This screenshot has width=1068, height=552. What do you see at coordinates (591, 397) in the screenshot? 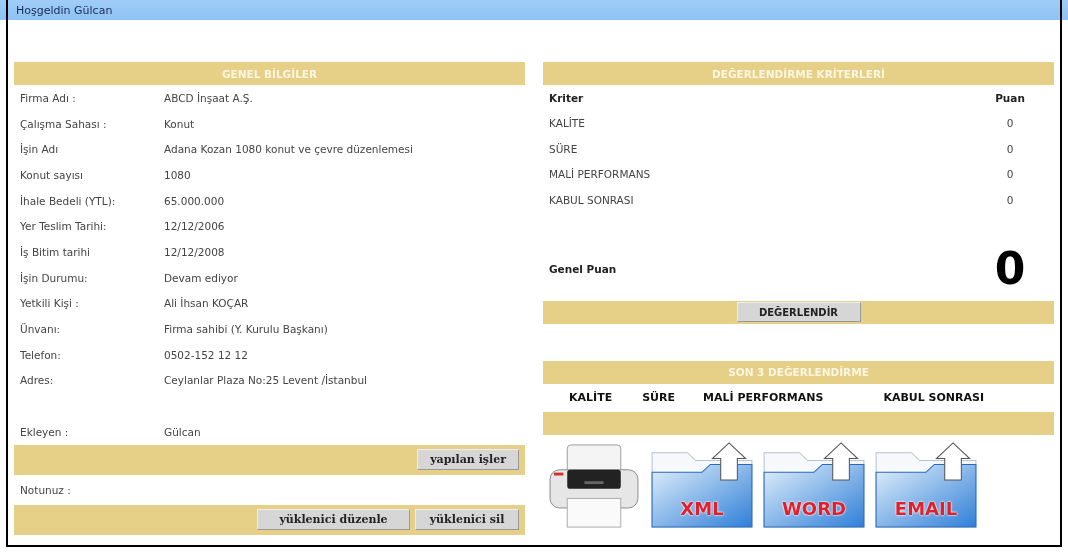
I see `column-header: KALİTE` at bounding box center [591, 397].